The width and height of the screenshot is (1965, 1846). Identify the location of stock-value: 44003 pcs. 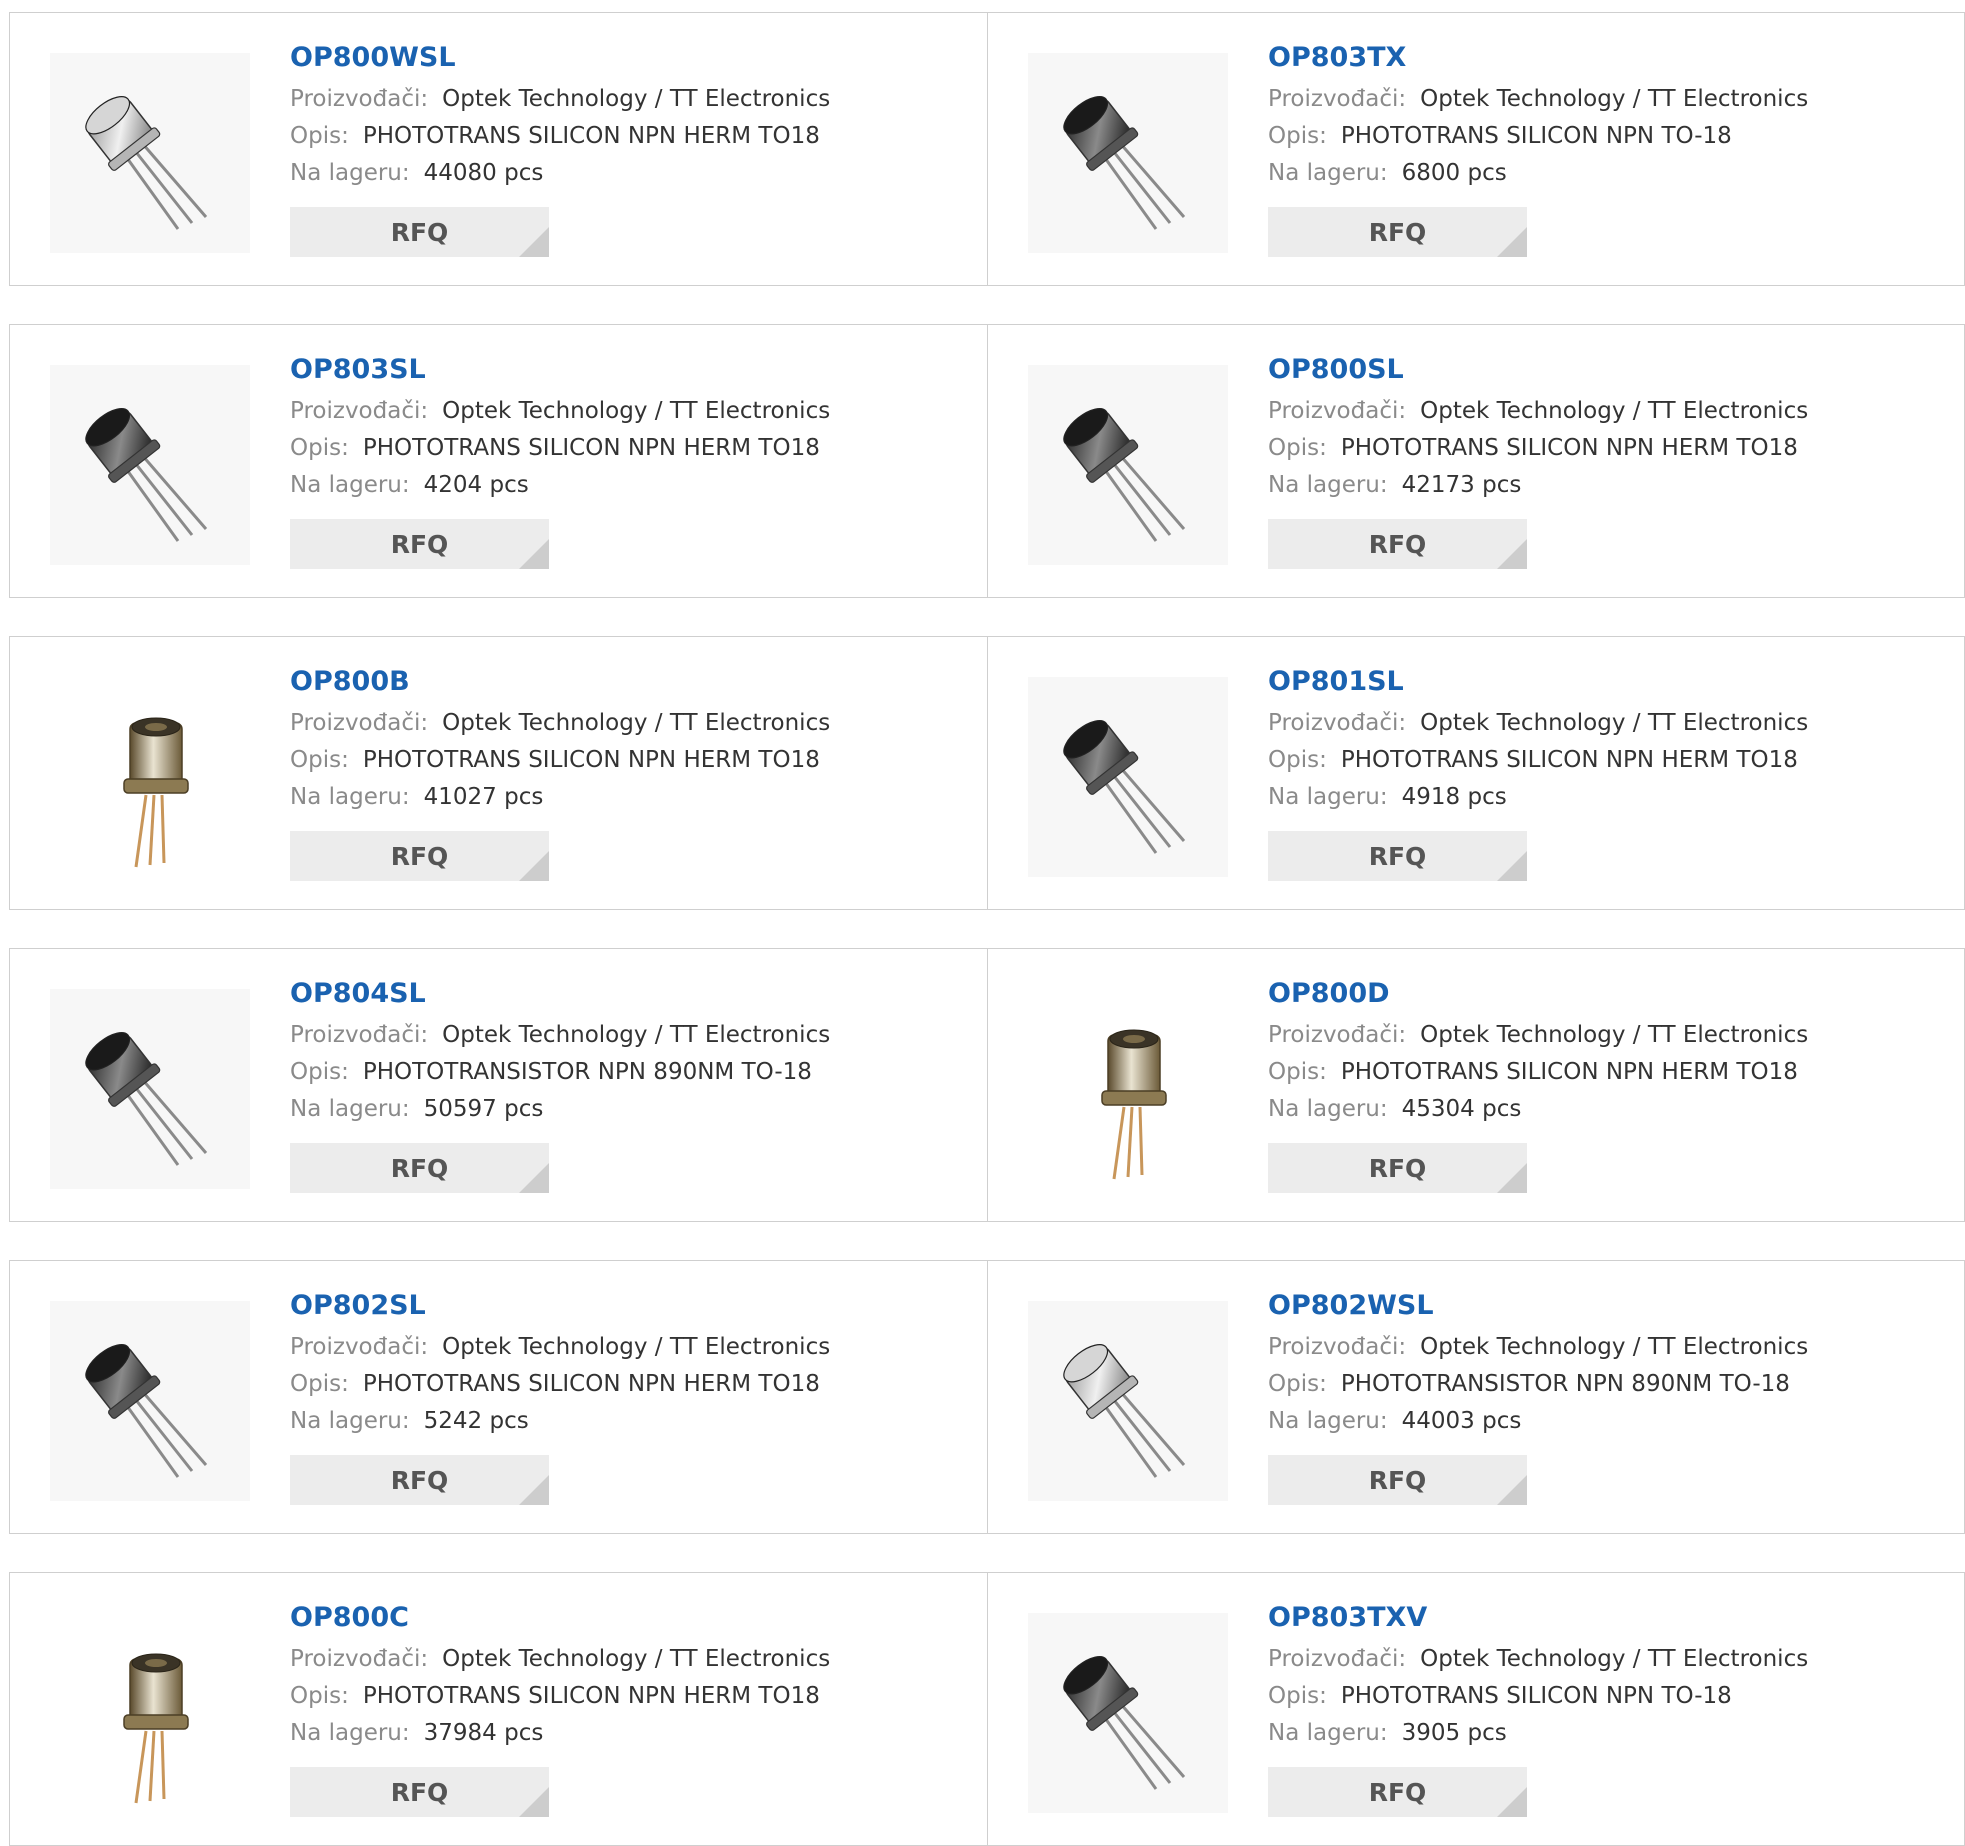
(1461, 1421).